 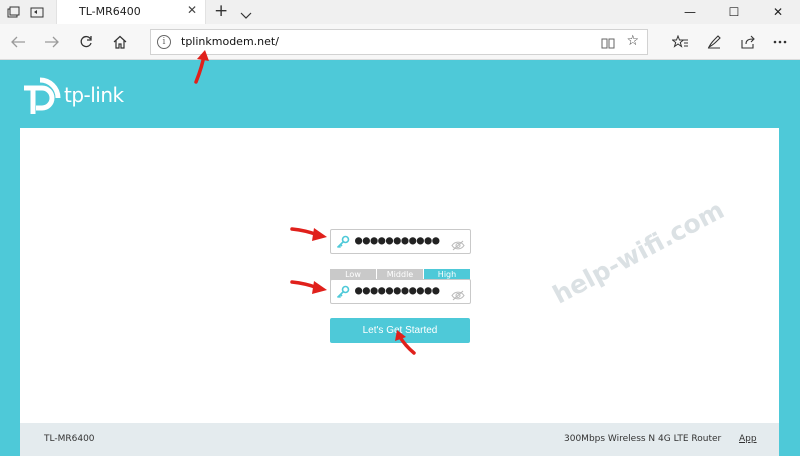 I want to click on chevron-down-icon, so click(x=246, y=14).